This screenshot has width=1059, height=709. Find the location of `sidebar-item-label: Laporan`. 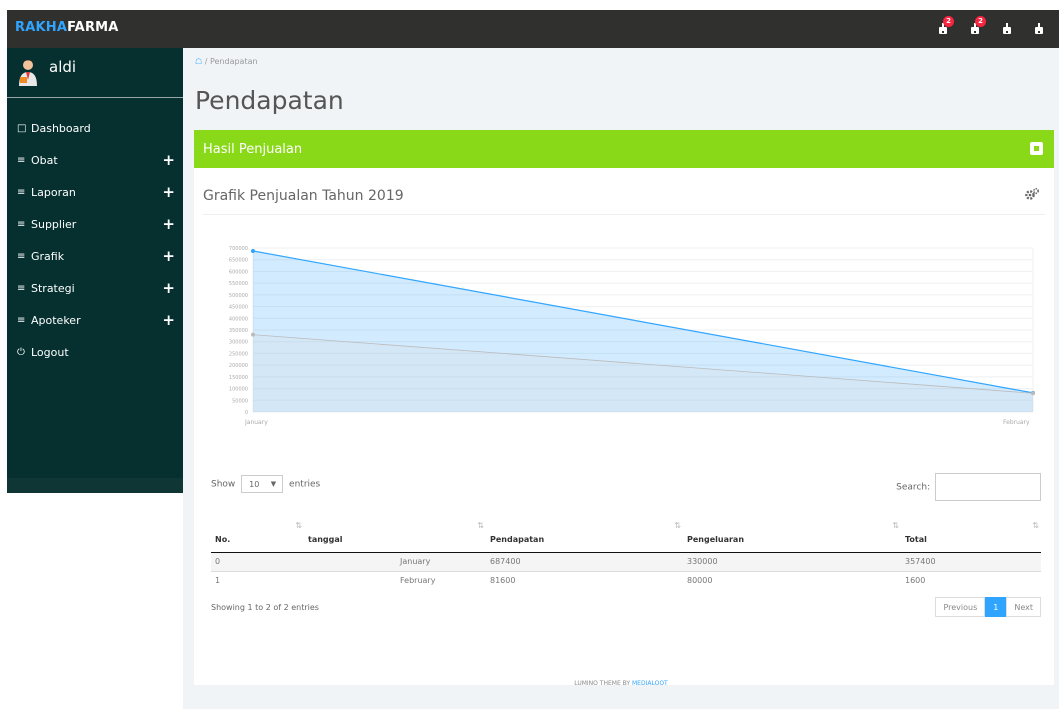

sidebar-item-label: Laporan is located at coordinates (53, 192).